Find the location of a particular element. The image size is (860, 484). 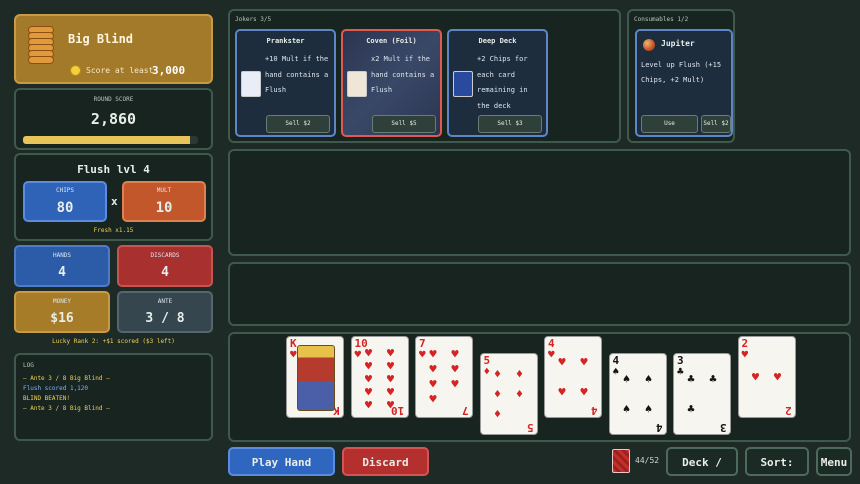

playing-card: 3 ♣ 3 ♣ ♣ ♣ is located at coordinates (702, 394).